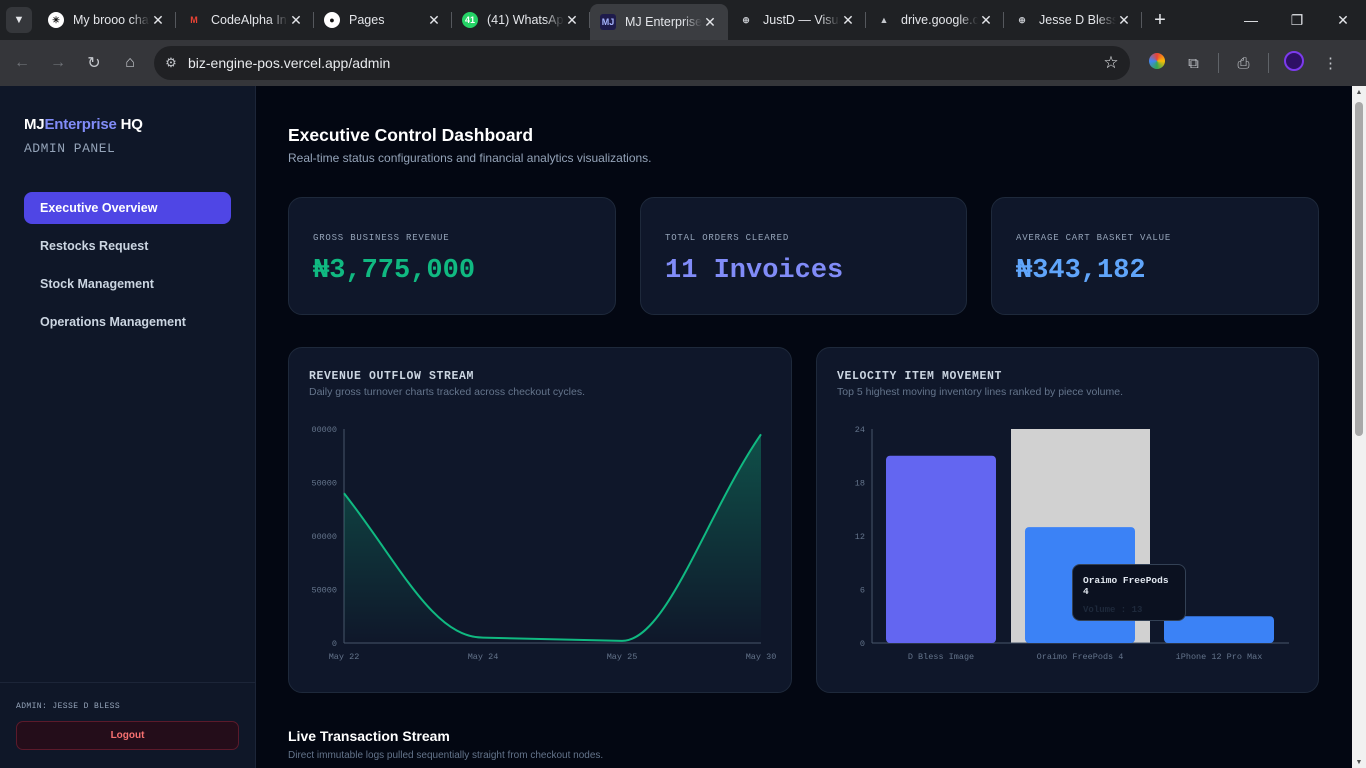  What do you see at coordinates (171, 63) in the screenshot?
I see `site-info-icon: ⚙` at bounding box center [171, 63].